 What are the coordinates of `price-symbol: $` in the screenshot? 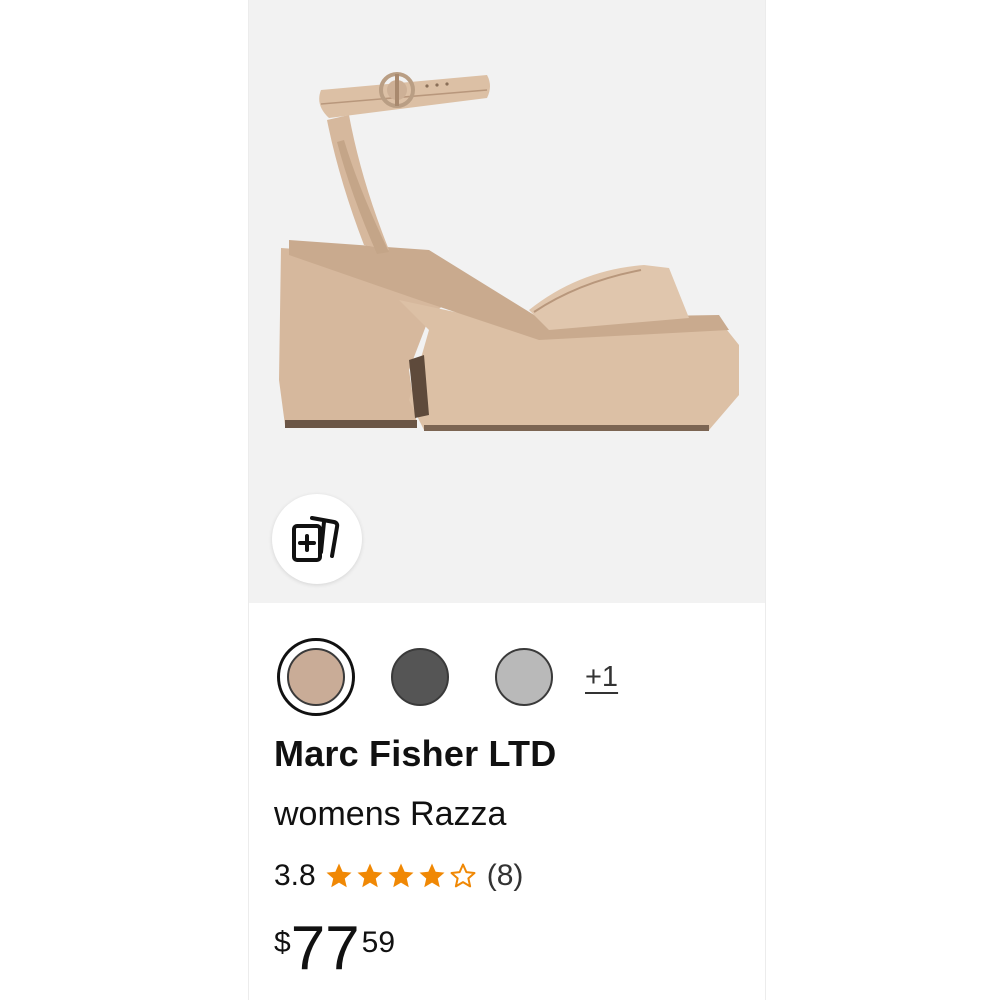 It's located at (282, 942).